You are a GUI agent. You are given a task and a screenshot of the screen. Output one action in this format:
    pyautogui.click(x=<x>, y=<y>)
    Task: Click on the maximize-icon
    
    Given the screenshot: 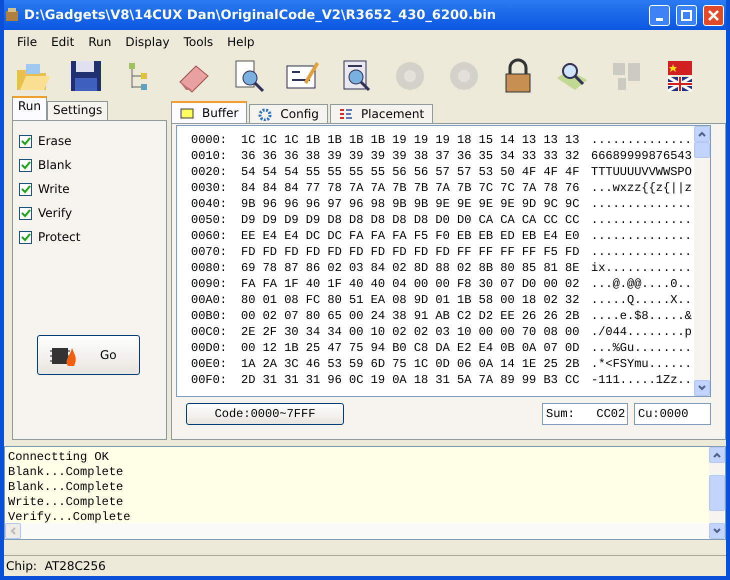 What is the action you would take?
    pyautogui.click(x=686, y=15)
    